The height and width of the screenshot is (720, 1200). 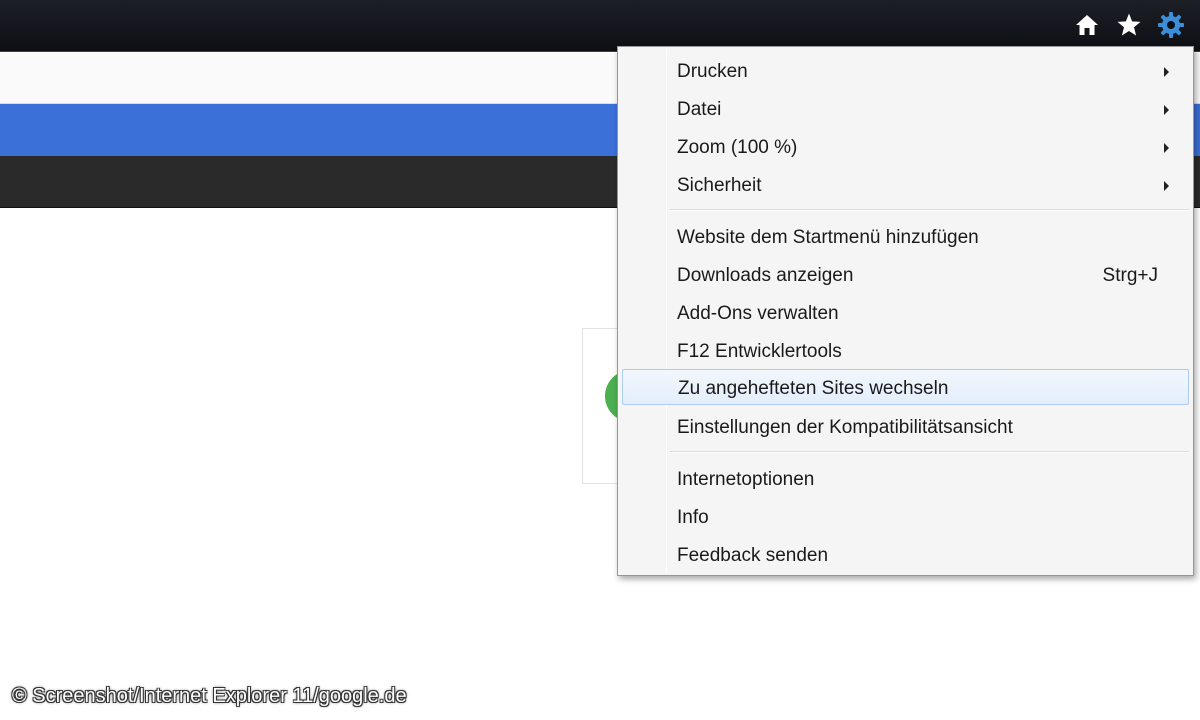 What do you see at coordinates (1130, 275) in the screenshot?
I see `menu-item-shortcut: Strg+J` at bounding box center [1130, 275].